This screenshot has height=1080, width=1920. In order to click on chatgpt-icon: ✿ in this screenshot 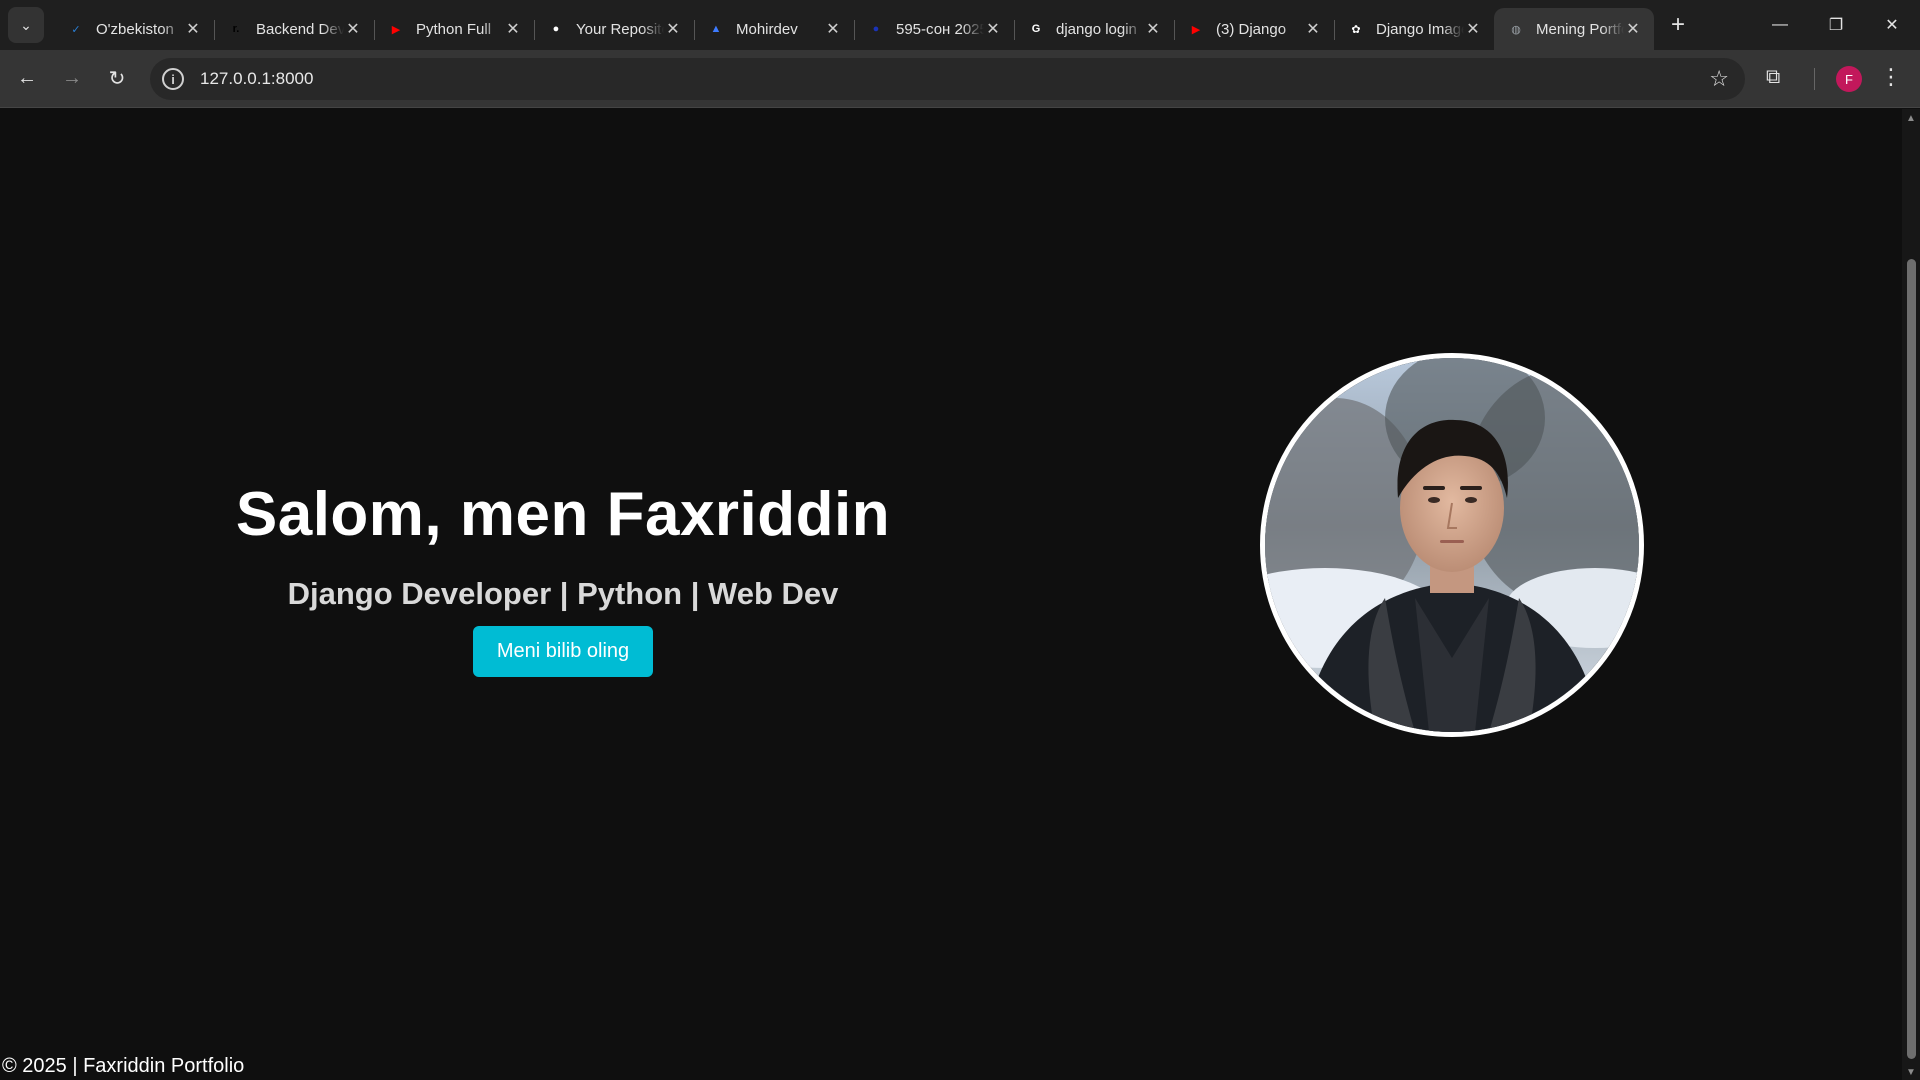, I will do `click(1356, 29)`.